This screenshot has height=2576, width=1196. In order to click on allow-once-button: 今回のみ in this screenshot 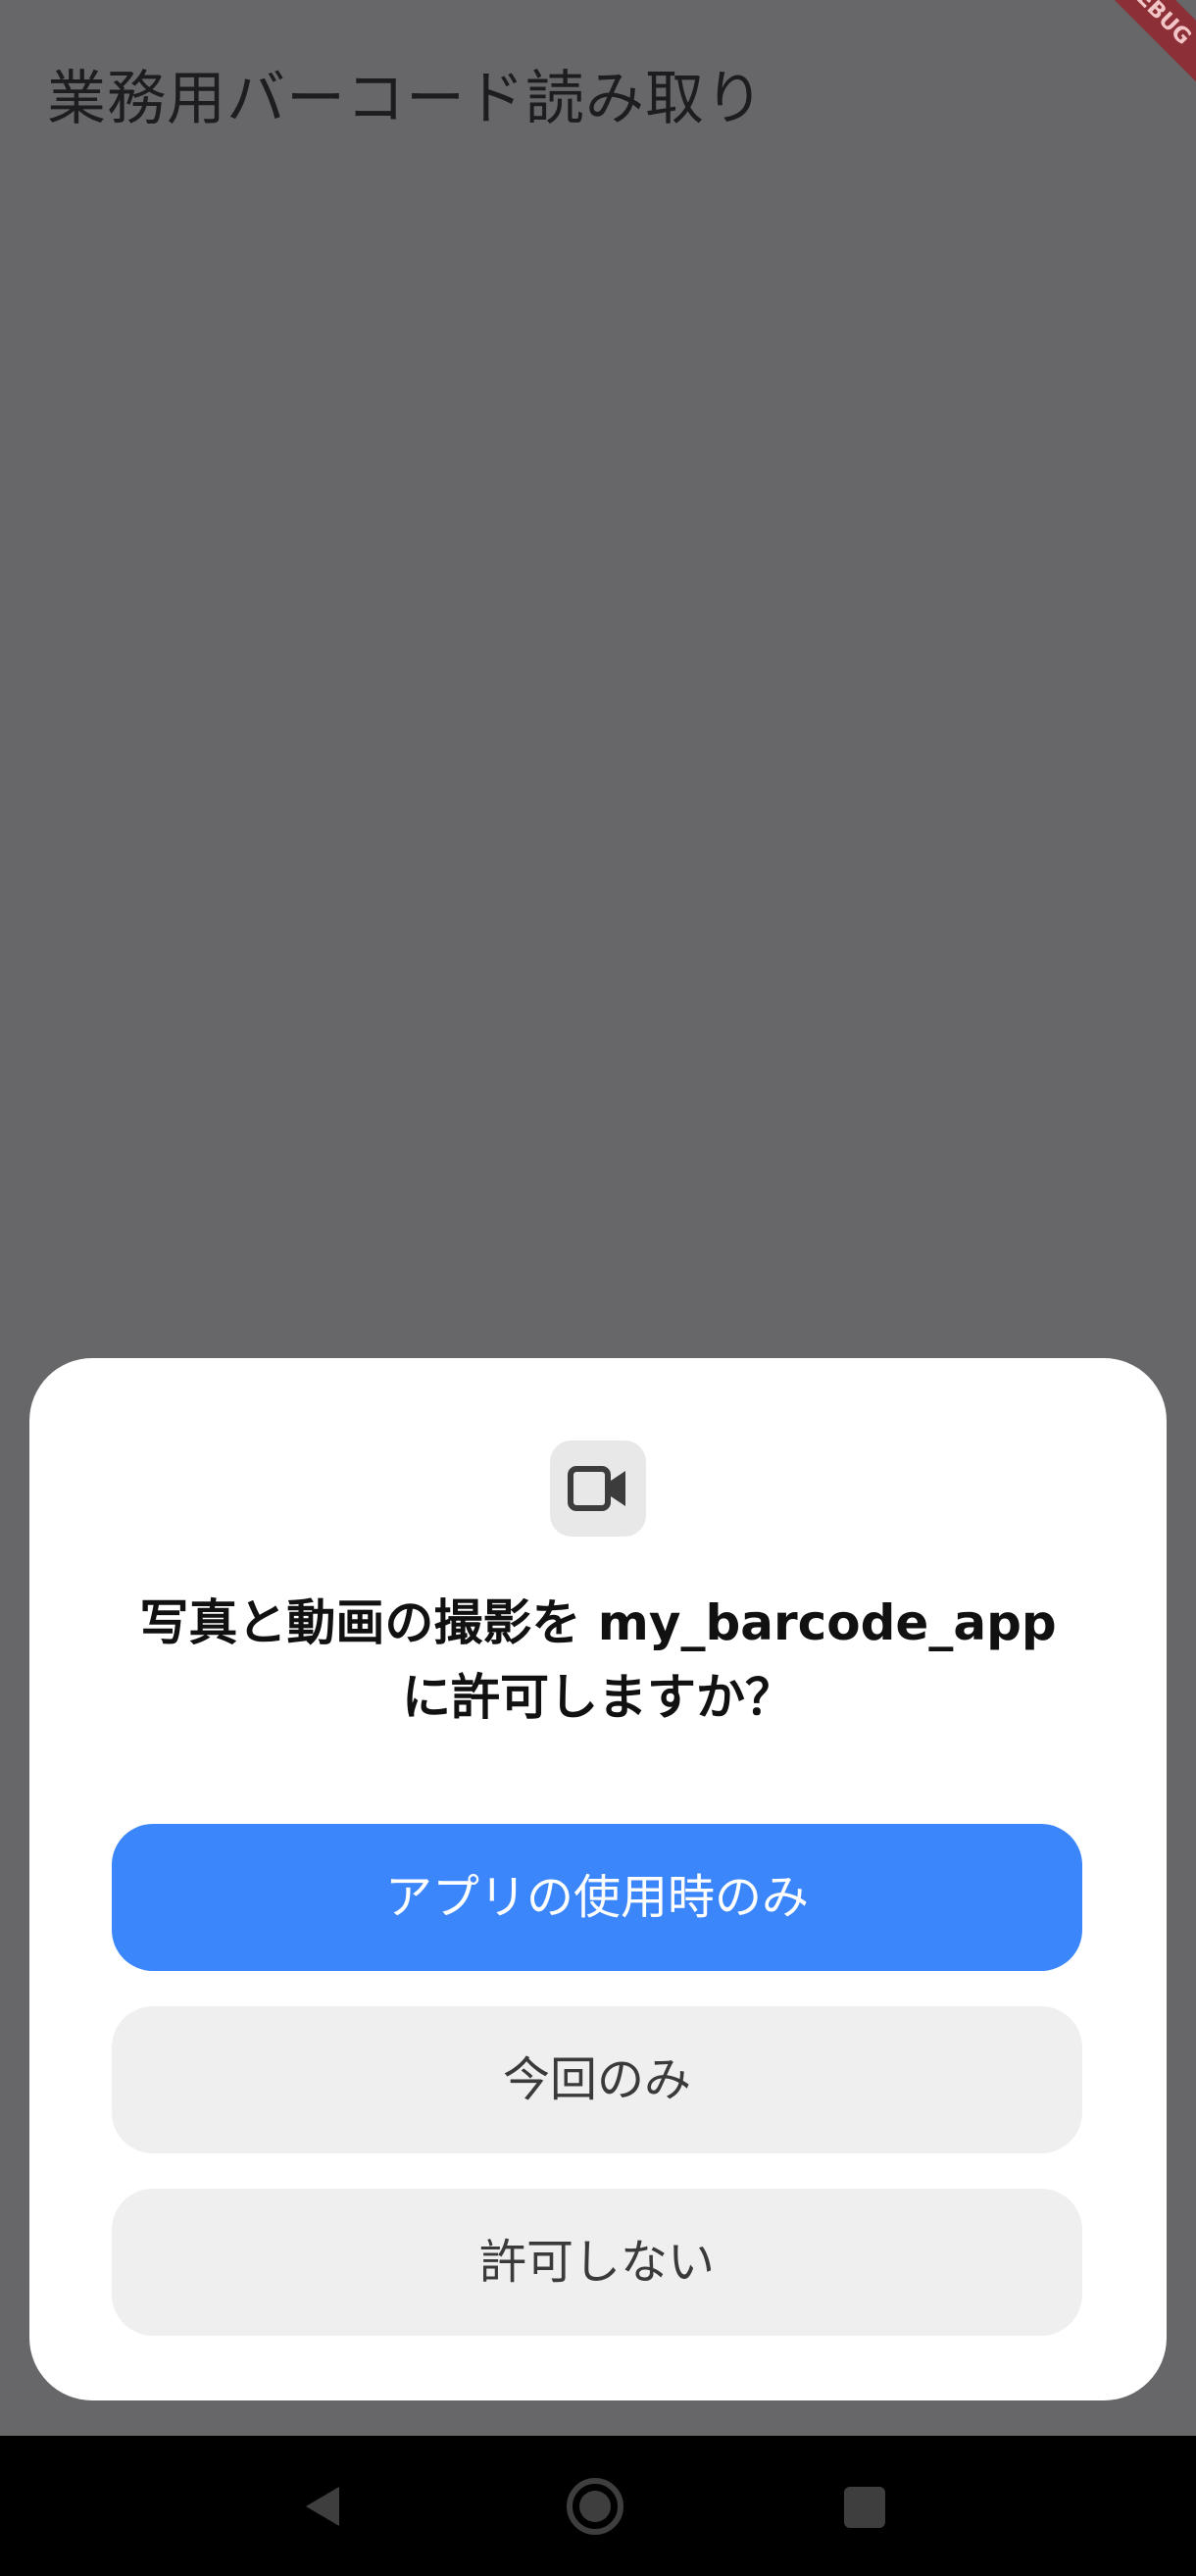, I will do `click(597, 2080)`.